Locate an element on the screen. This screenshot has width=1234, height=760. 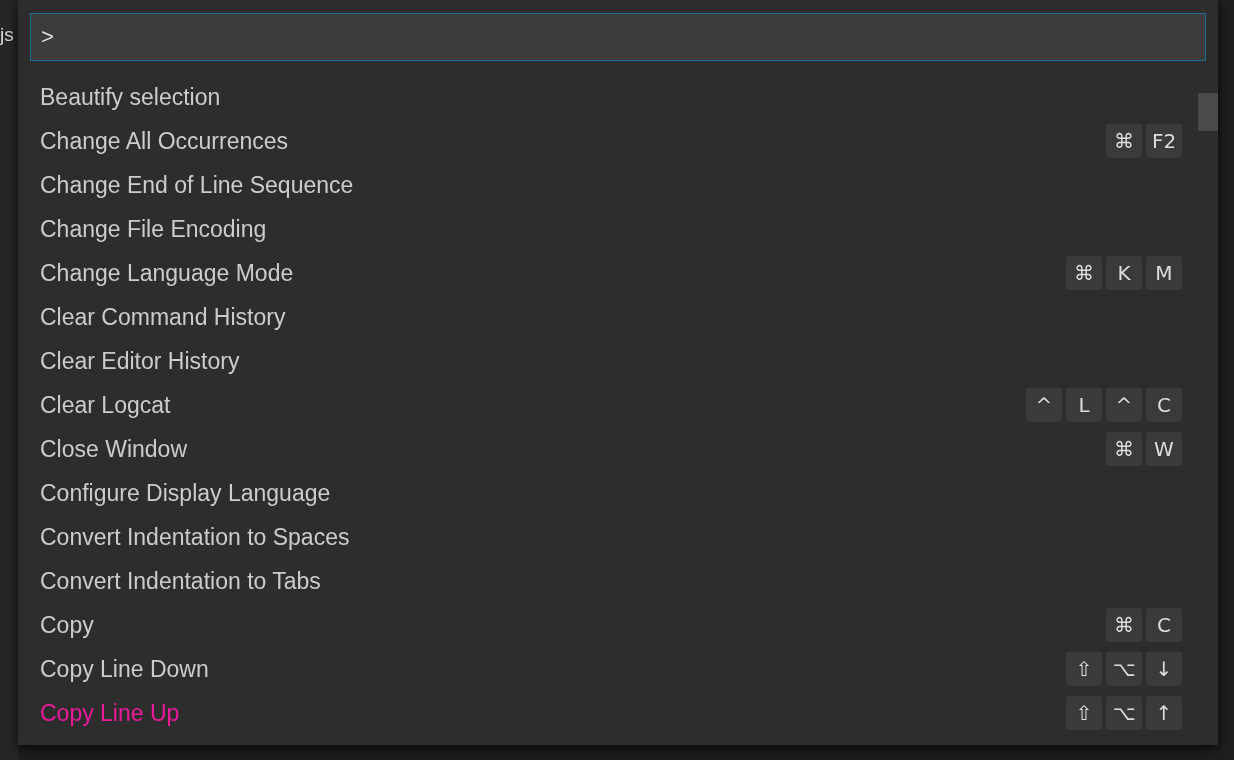
scrollbar-thumb is located at coordinates (1208, 112).